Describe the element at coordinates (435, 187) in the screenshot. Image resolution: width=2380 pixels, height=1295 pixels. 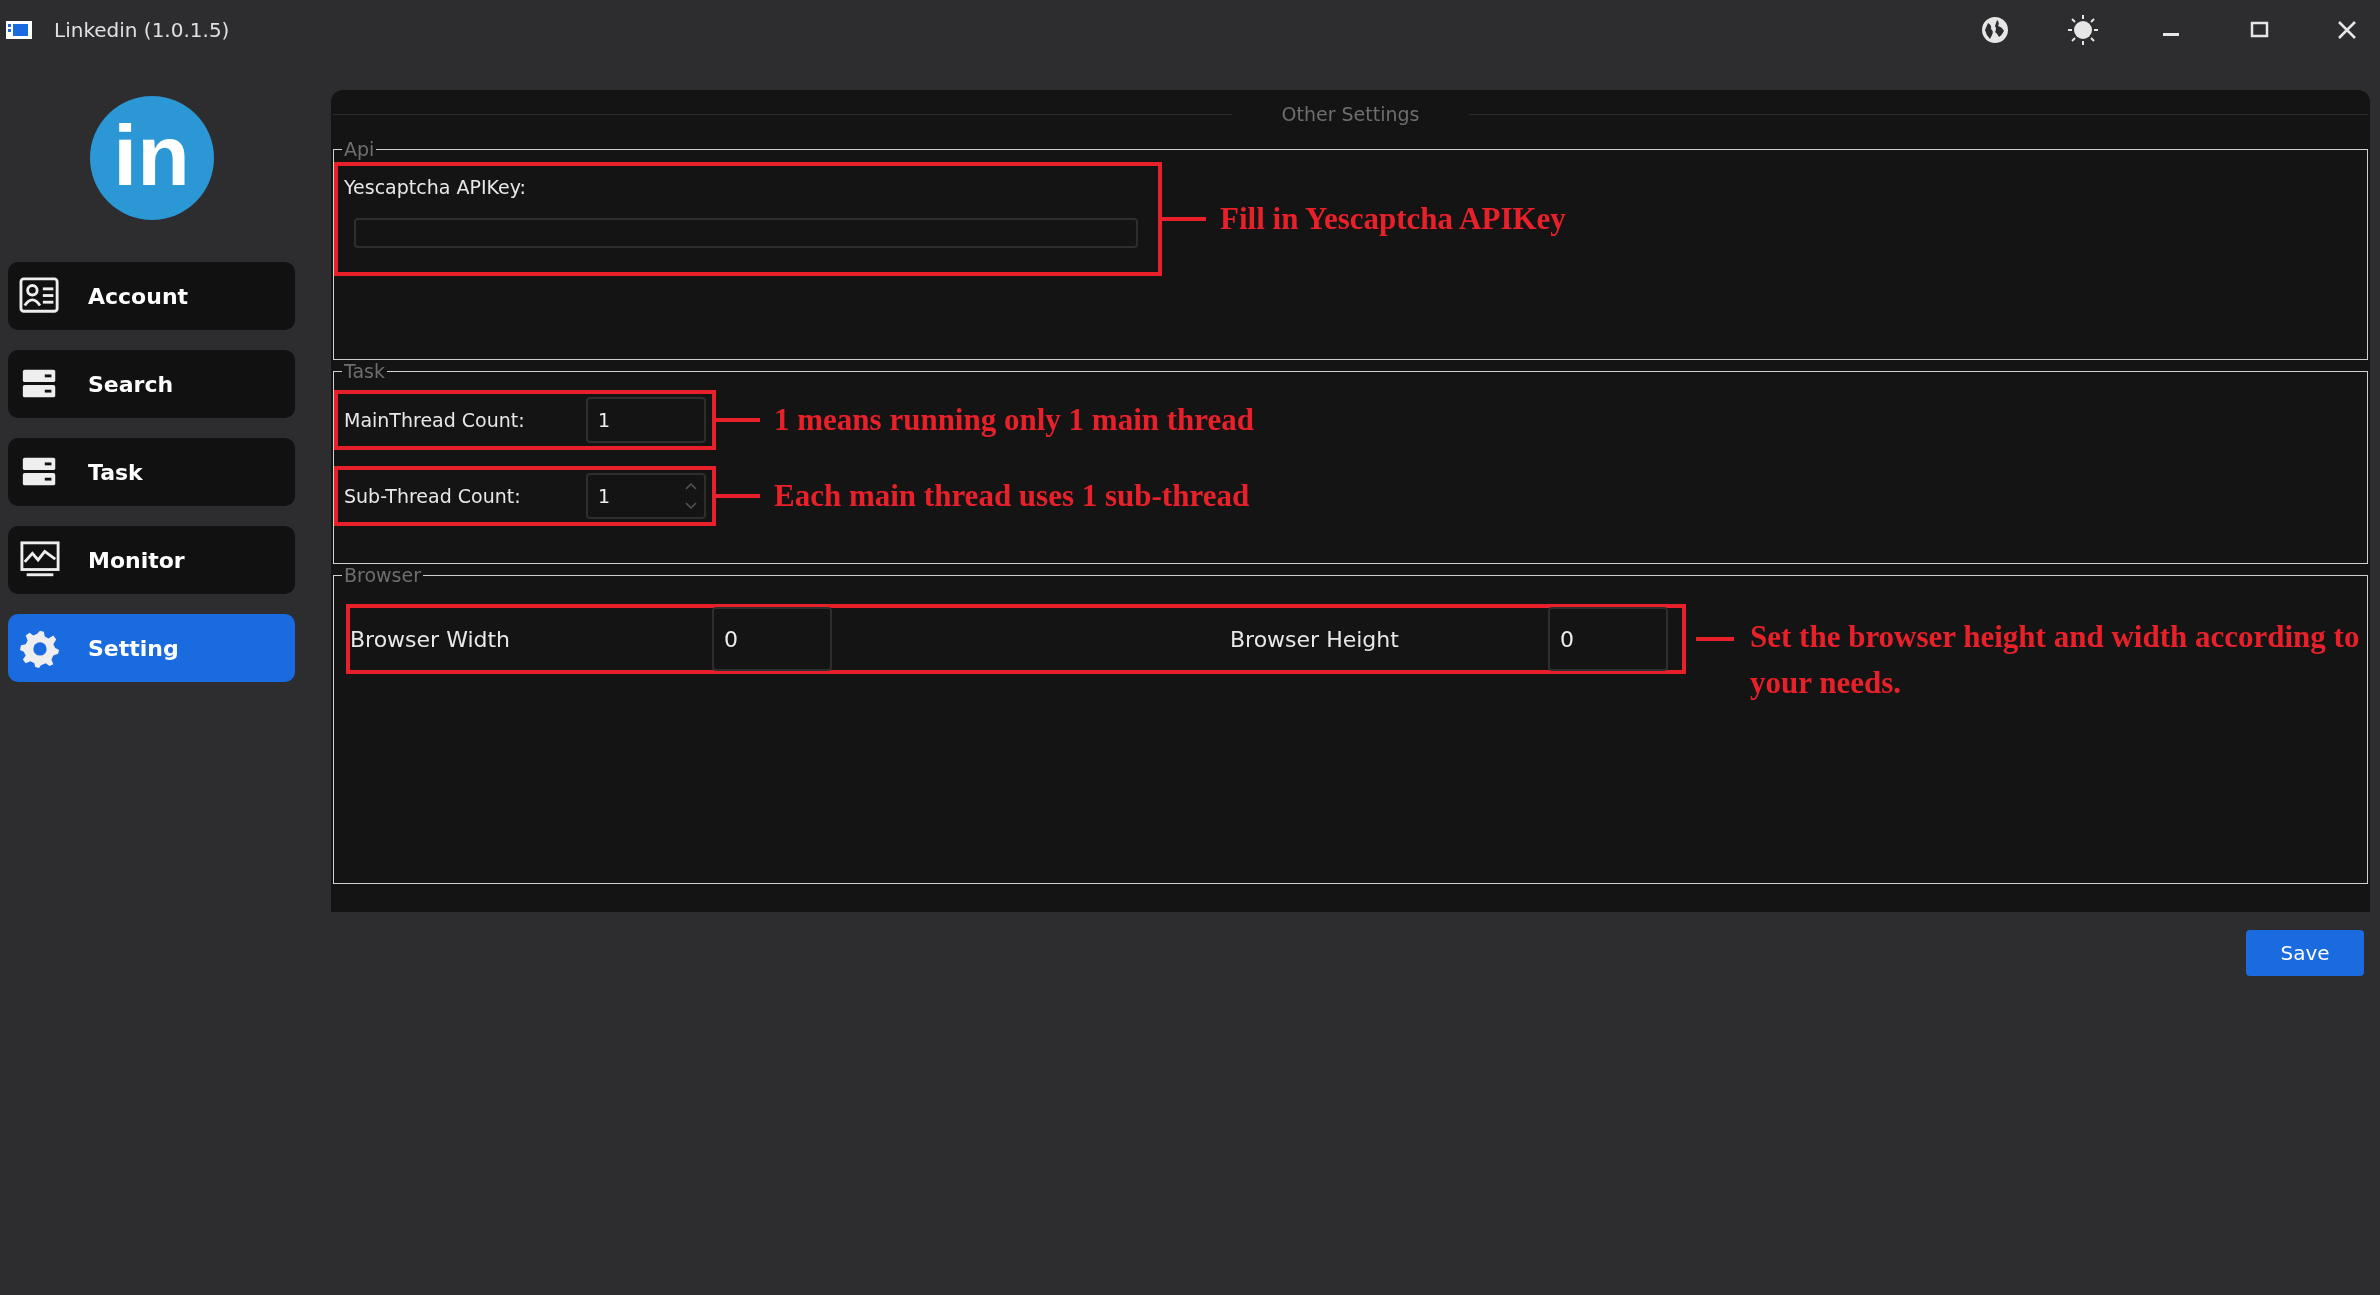
I see `field-label: Yescaptcha APIKey:` at that location.